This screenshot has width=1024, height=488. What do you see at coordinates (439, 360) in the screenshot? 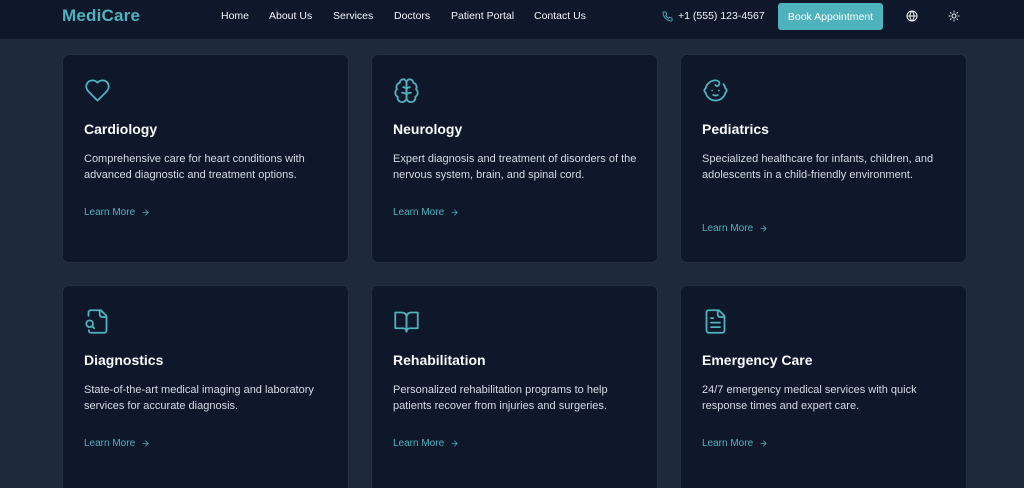
I see `card-title: Rehabilitation` at bounding box center [439, 360].